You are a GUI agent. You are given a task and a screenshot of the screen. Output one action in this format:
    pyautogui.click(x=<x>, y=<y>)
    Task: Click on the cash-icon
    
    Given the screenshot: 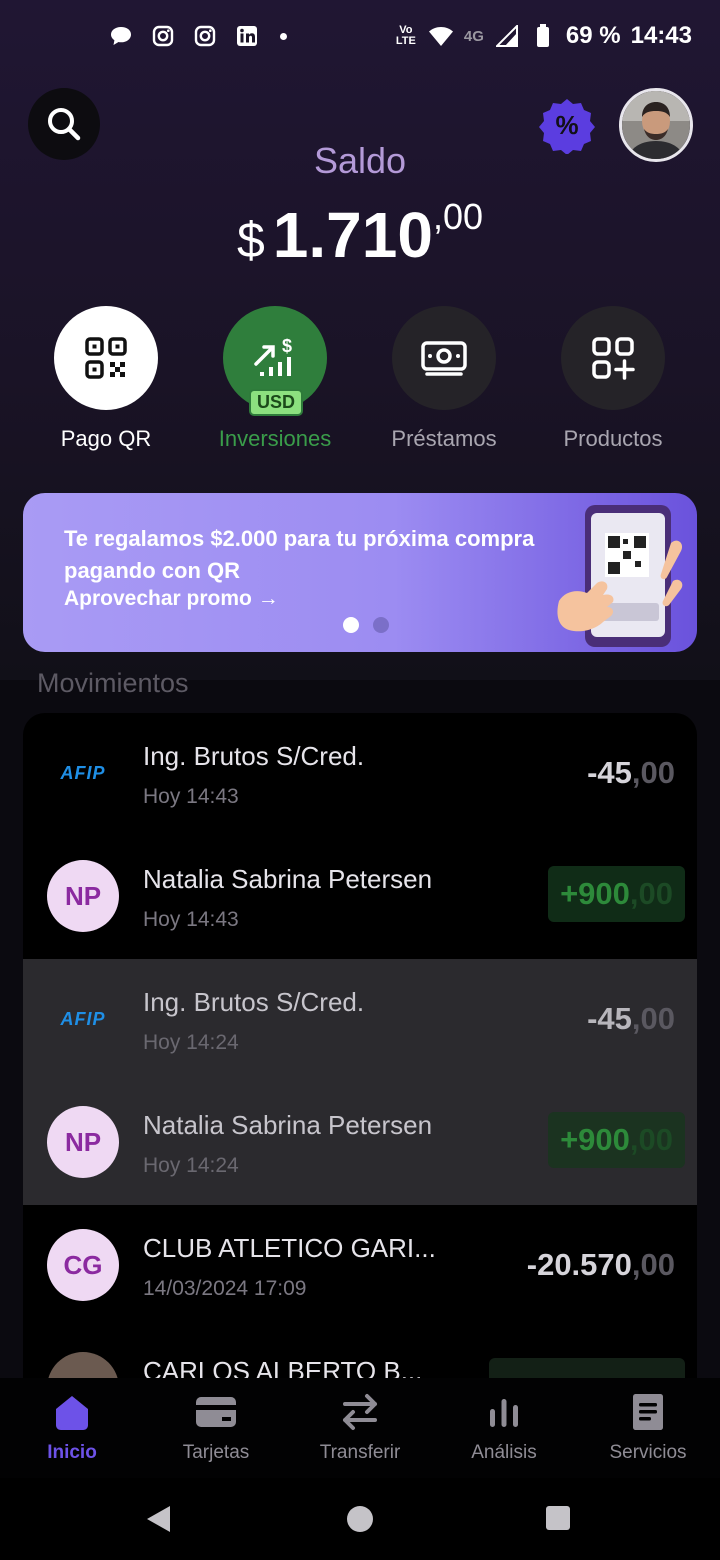 What is the action you would take?
    pyautogui.click(x=444, y=358)
    